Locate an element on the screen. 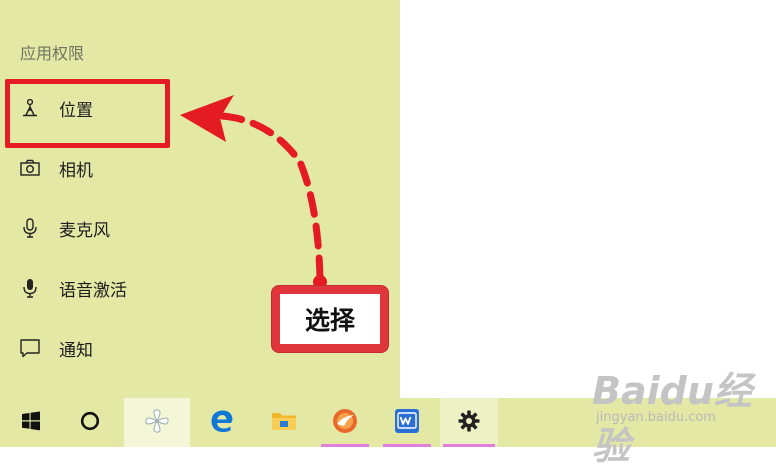 The image size is (776, 470). nav-item-label: 麦克风 is located at coordinates (84, 230).